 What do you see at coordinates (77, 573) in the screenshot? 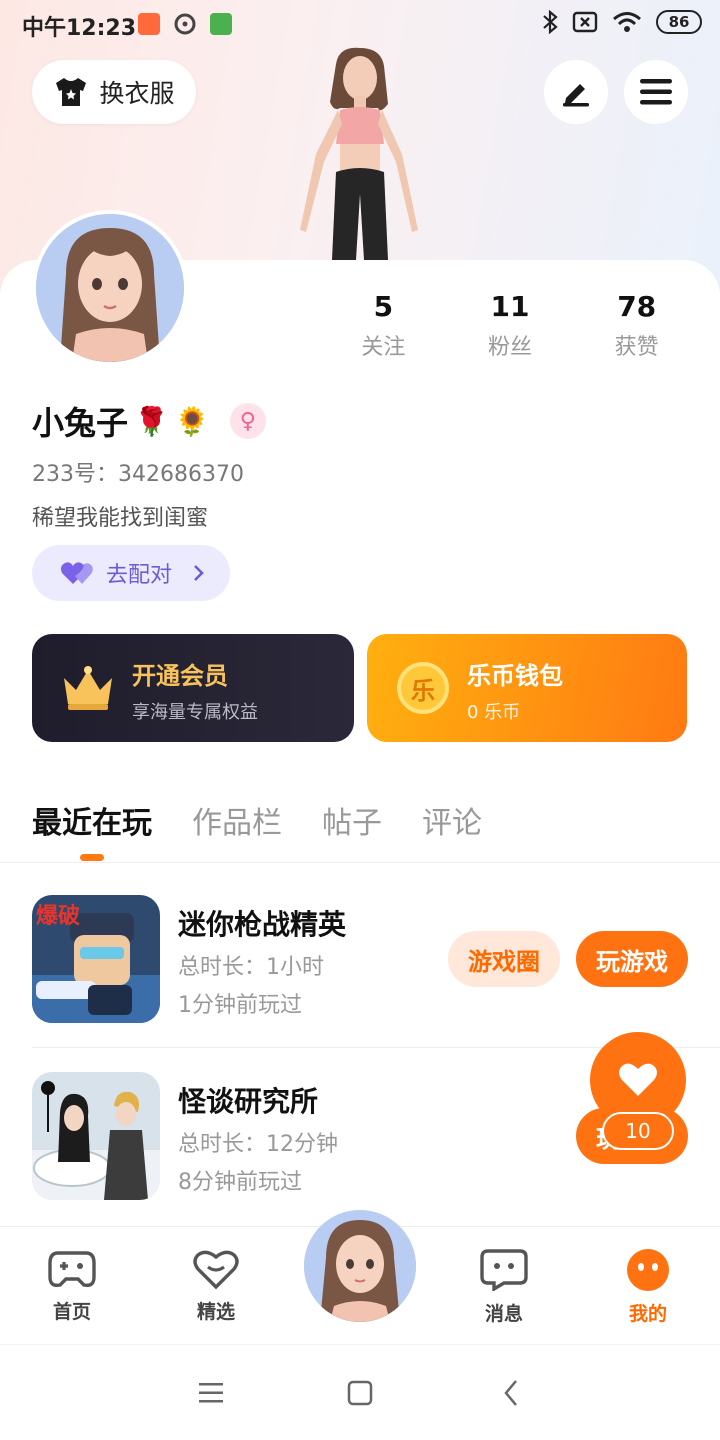
I see `double-heart-icon` at bounding box center [77, 573].